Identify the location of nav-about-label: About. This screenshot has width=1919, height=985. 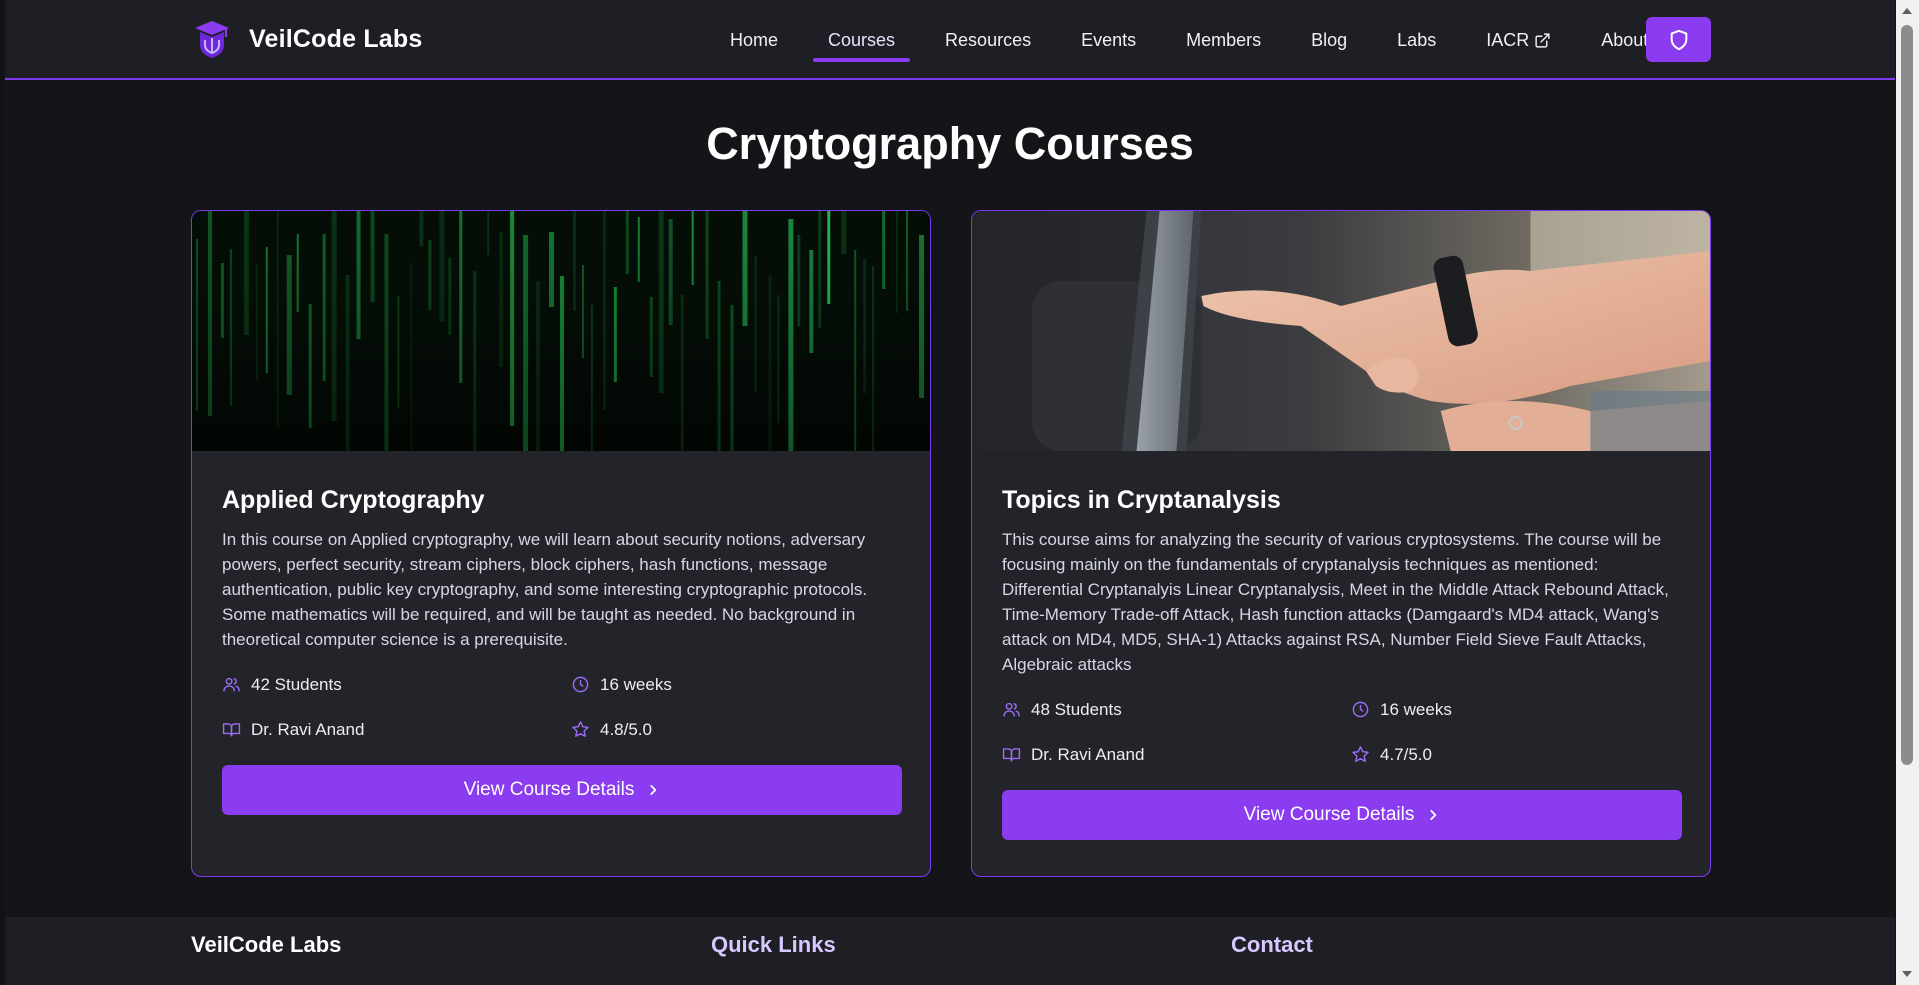
(1625, 39).